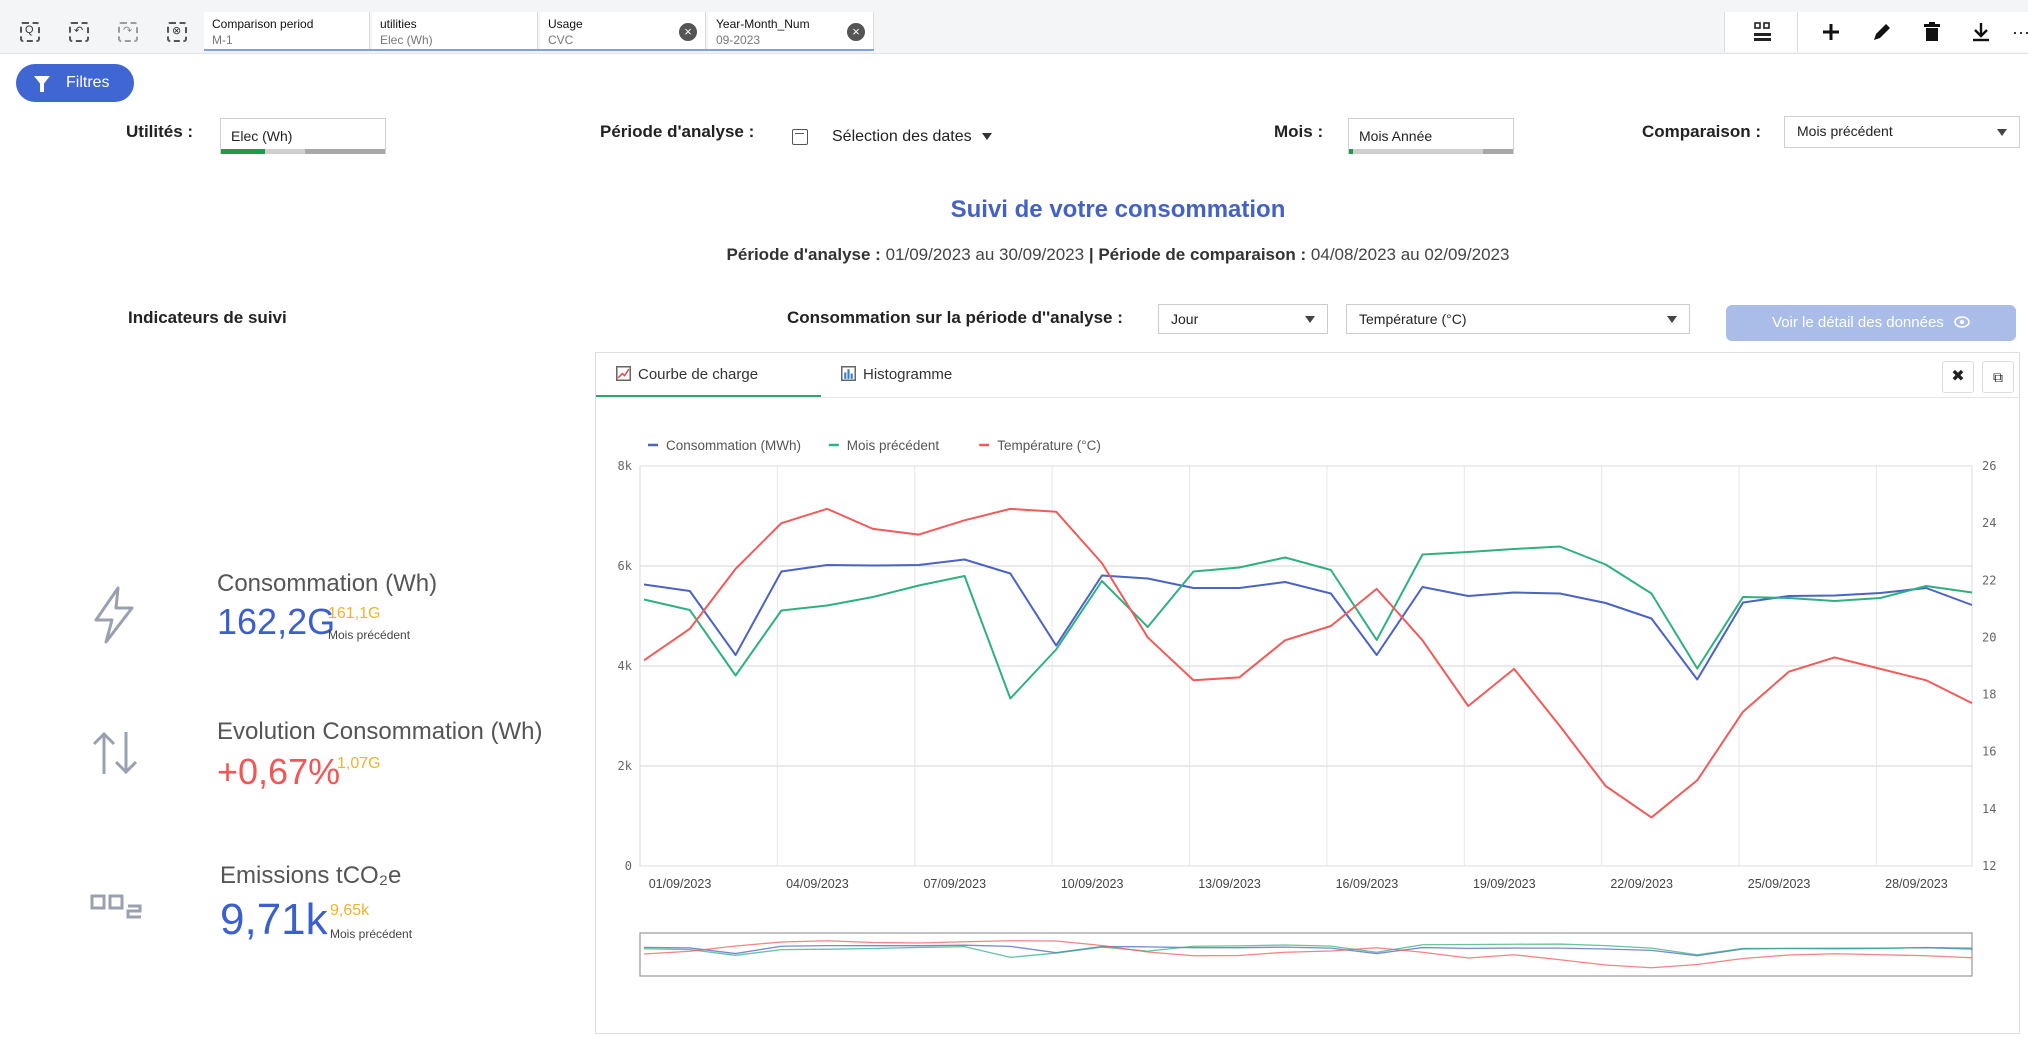  I want to click on page-title: Suivi de votre consommation, so click(1118, 209).